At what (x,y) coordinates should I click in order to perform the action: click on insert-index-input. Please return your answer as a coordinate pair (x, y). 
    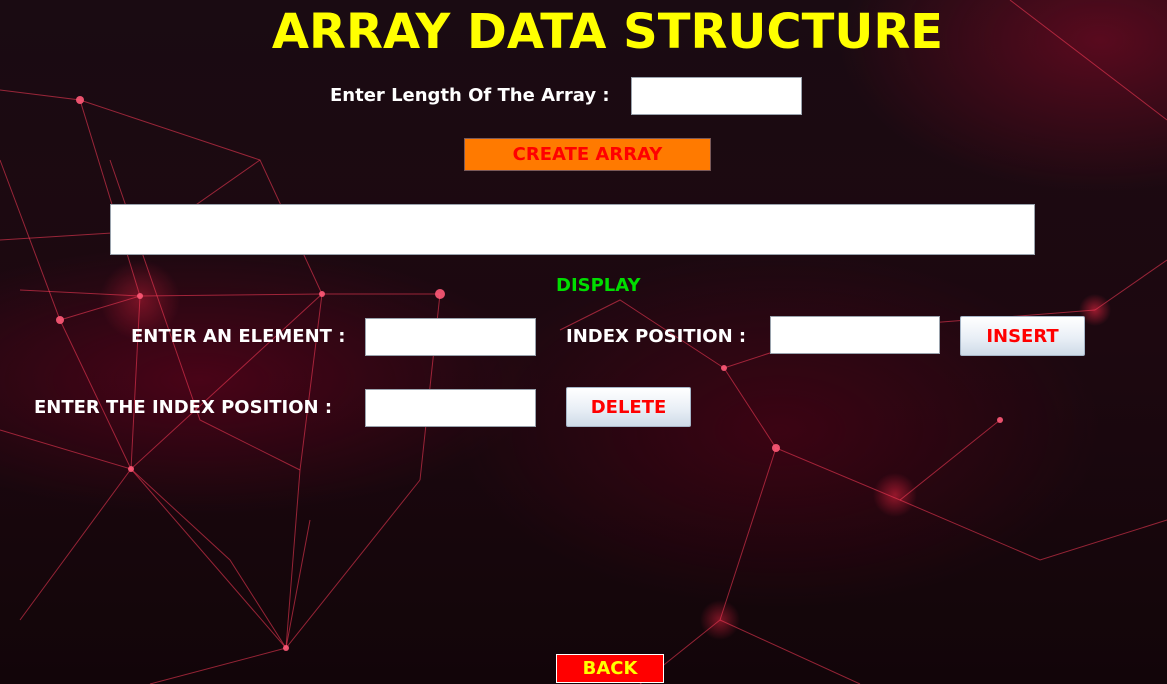
    Looking at the image, I should click on (855, 335).